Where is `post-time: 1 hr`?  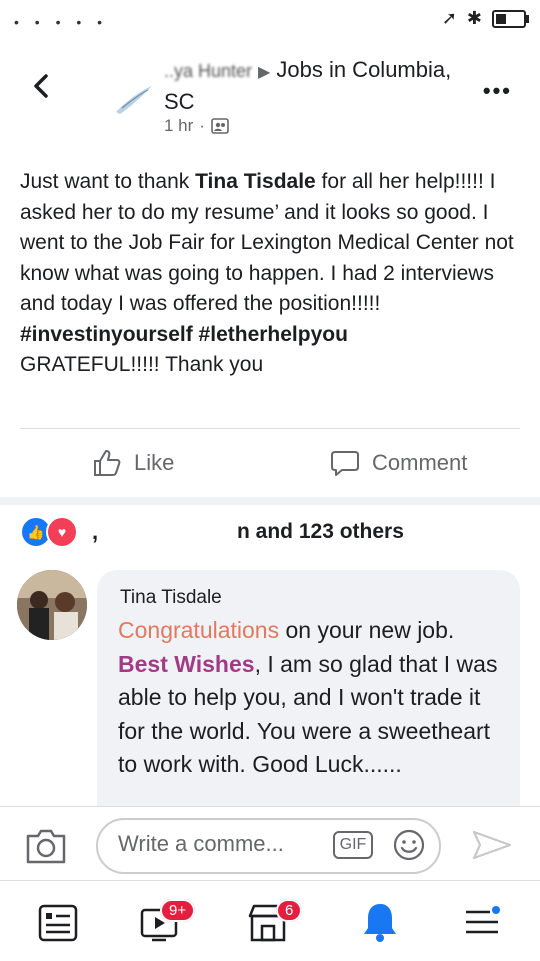 post-time: 1 hr is located at coordinates (178, 126).